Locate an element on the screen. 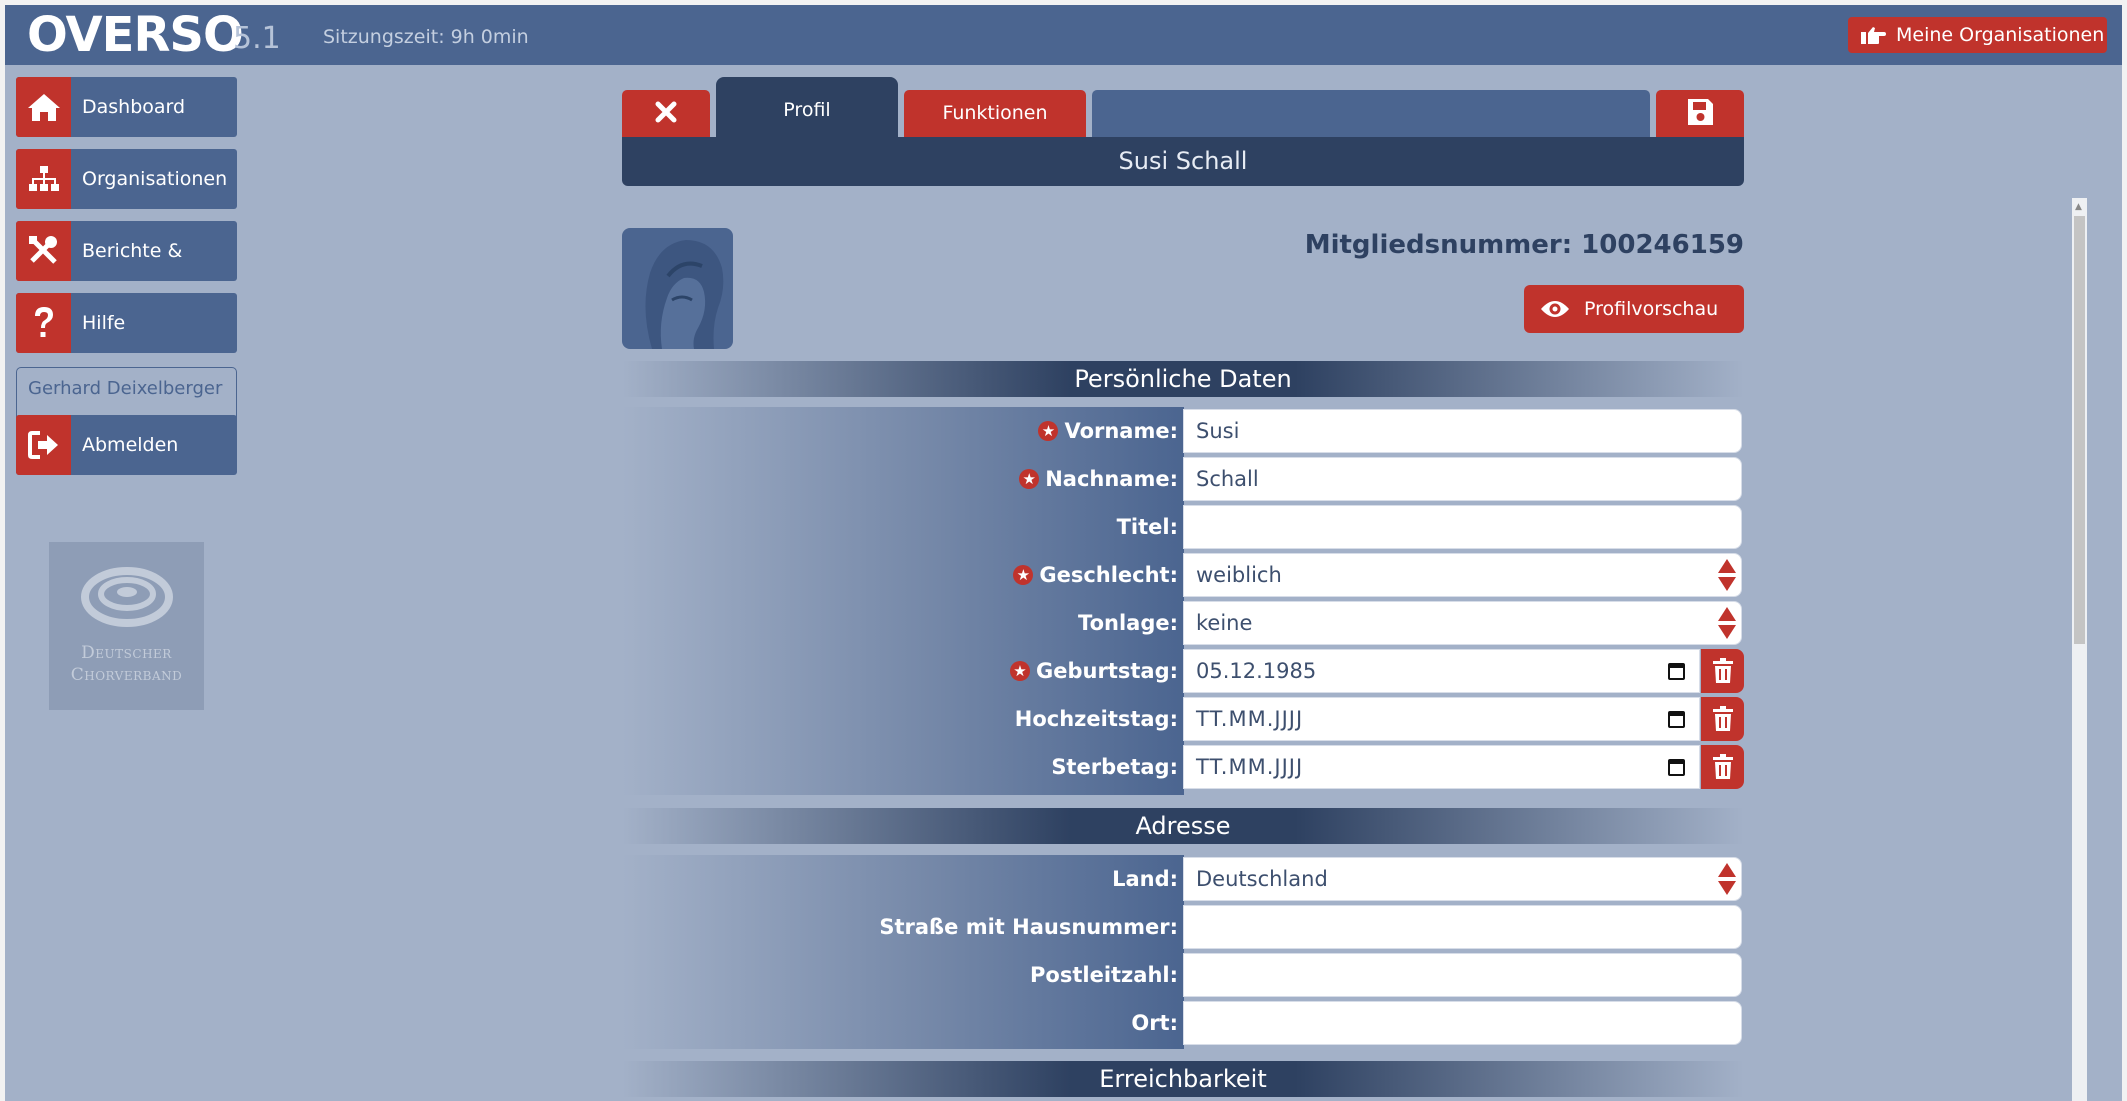 This screenshot has height=1101, width=2127. form-row-plz: Postleitzahl: is located at coordinates (1183, 975).